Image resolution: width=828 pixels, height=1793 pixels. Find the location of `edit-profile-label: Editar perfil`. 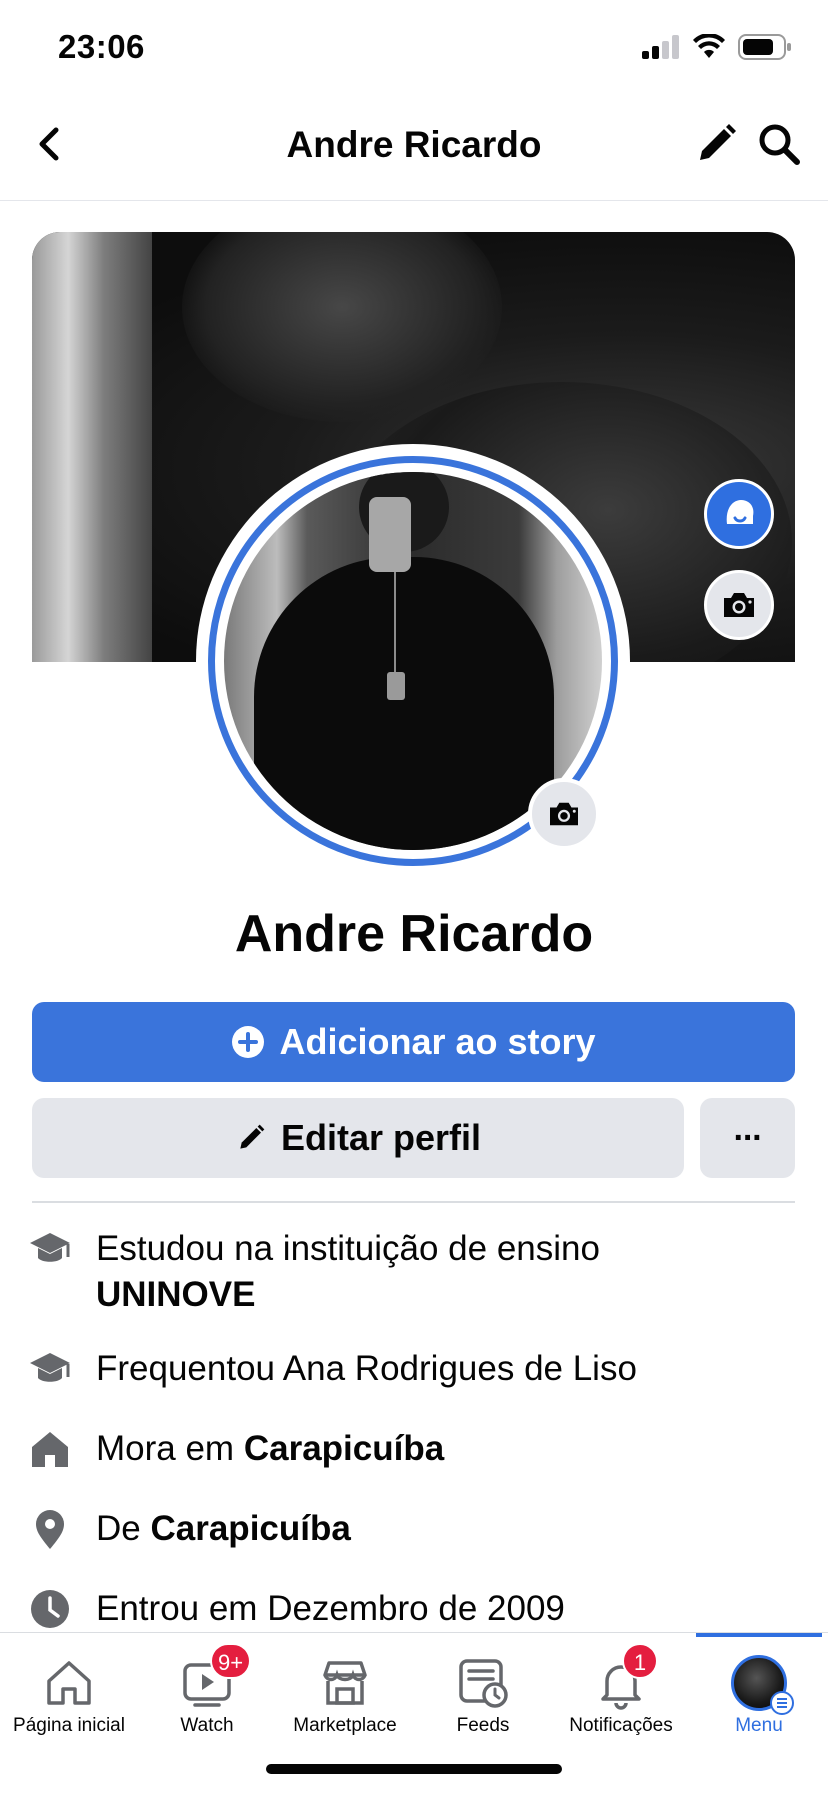

edit-profile-label: Editar perfil is located at coordinates (381, 1137).